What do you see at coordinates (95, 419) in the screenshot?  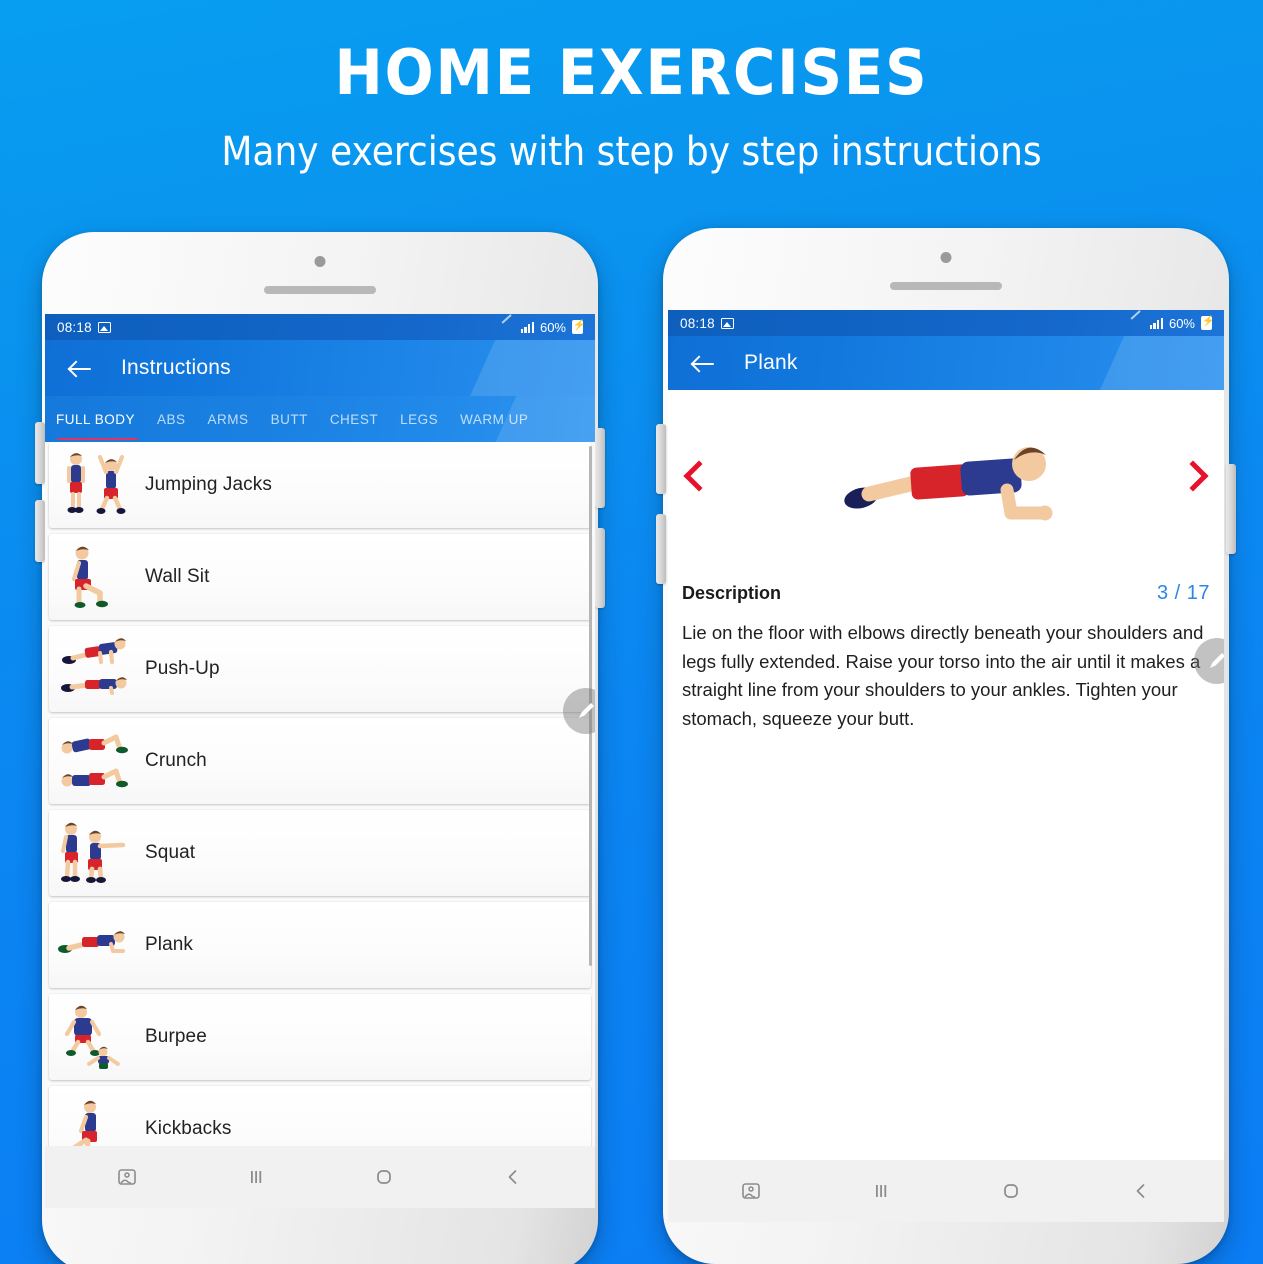 I see `tab-full-body: FULL BODY` at bounding box center [95, 419].